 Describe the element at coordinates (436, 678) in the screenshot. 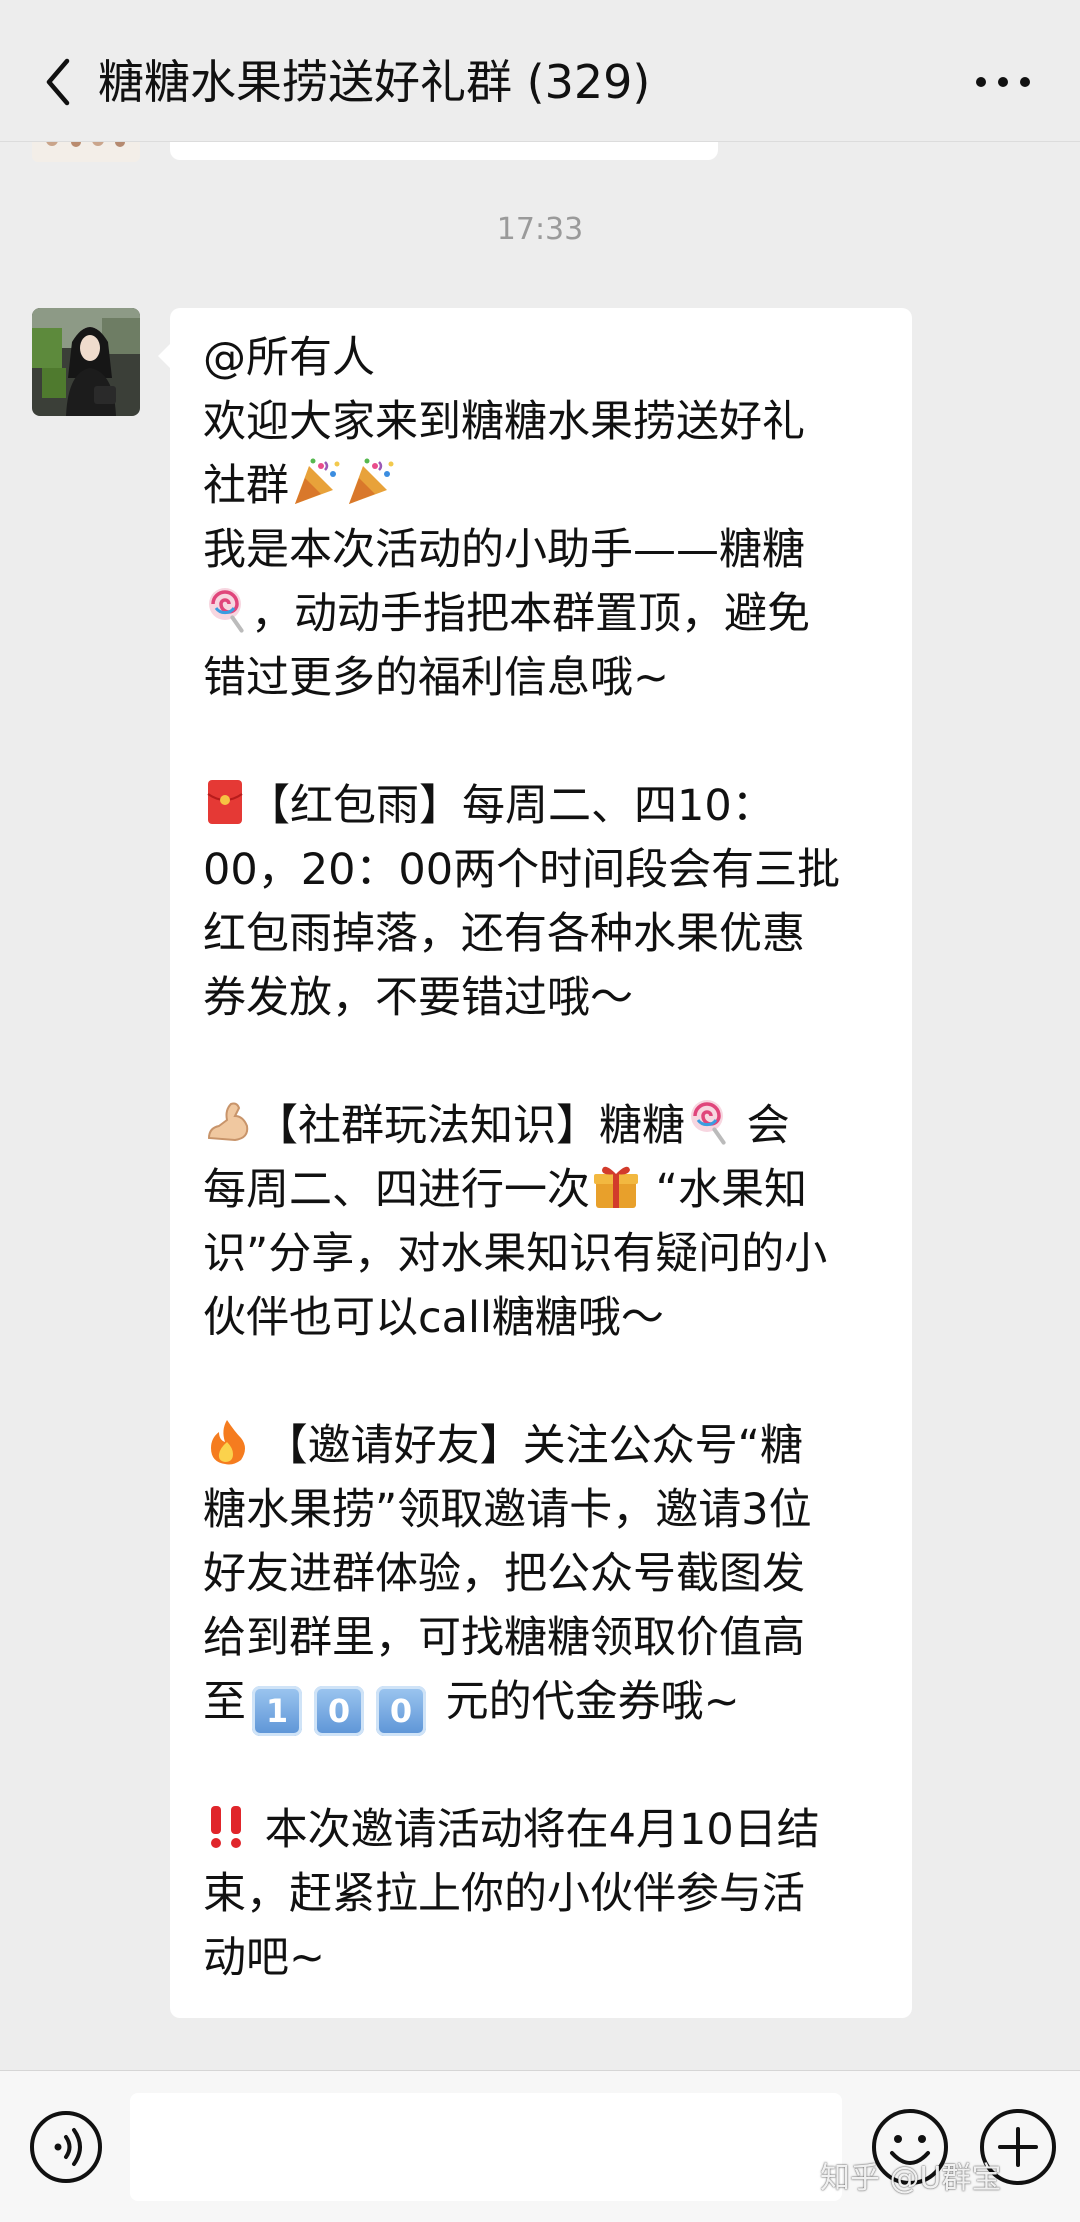

I see `text-line: 错过更多的福利信息哦~` at that location.